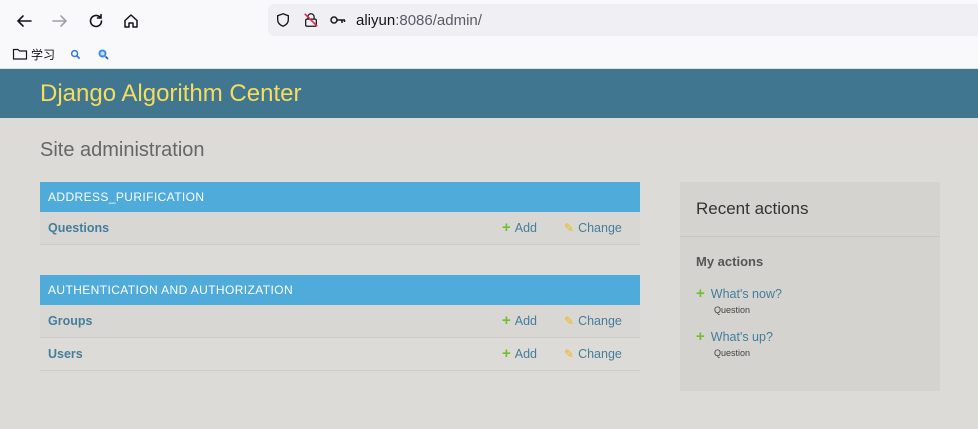 The height and width of the screenshot is (429, 978). Describe the element at coordinates (752, 208) in the screenshot. I see `recent-actions-title: Recent actions` at that location.